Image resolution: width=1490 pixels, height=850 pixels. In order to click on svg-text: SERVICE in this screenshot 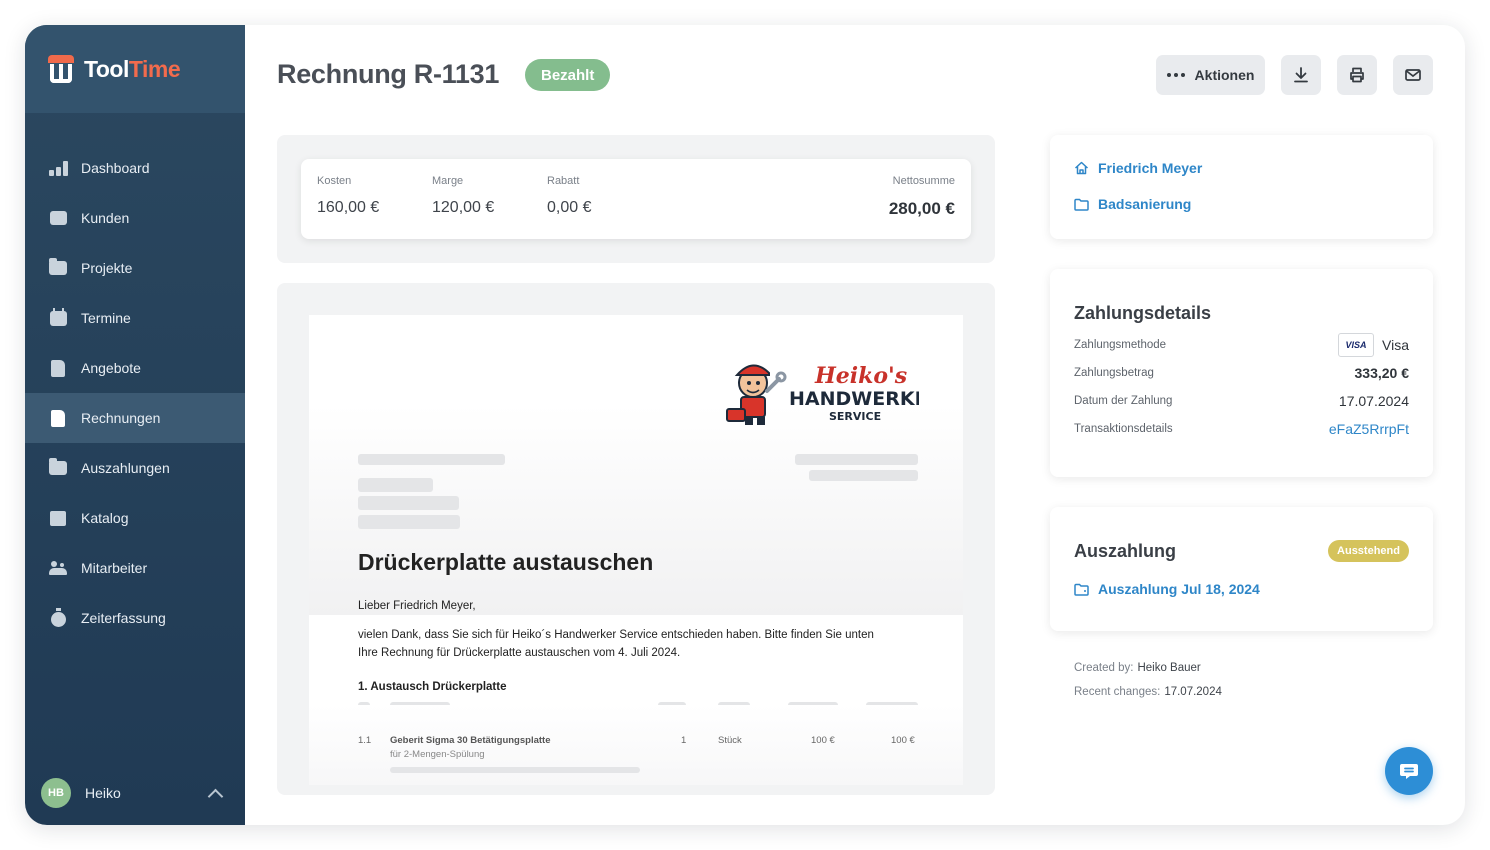, I will do `click(855, 416)`.